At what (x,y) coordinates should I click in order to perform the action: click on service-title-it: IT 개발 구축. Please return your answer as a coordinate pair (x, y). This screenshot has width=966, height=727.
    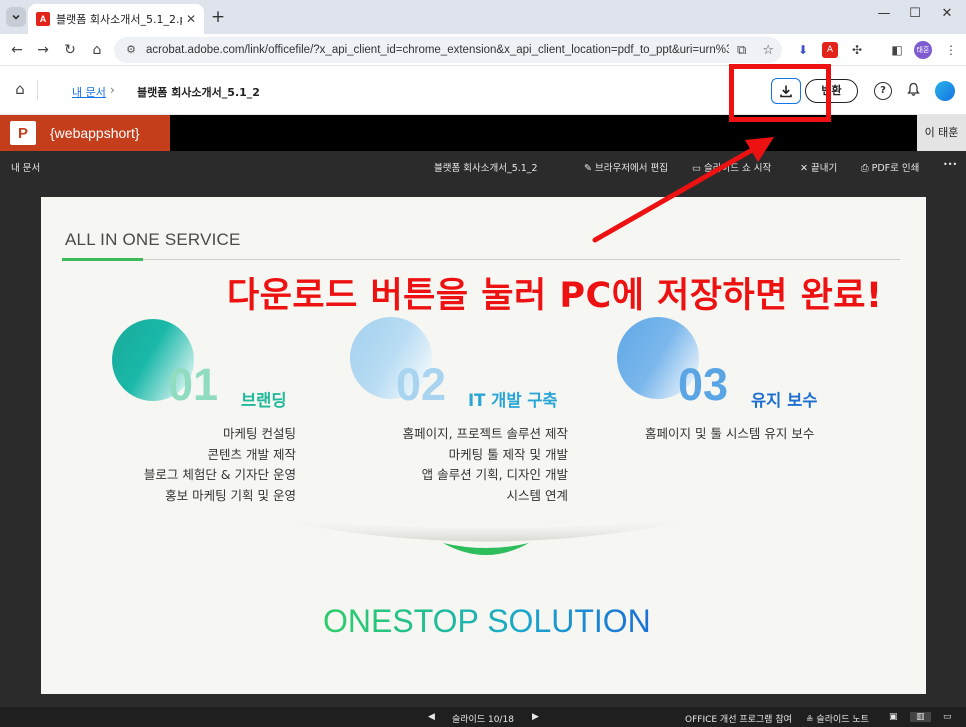
    Looking at the image, I should click on (513, 400).